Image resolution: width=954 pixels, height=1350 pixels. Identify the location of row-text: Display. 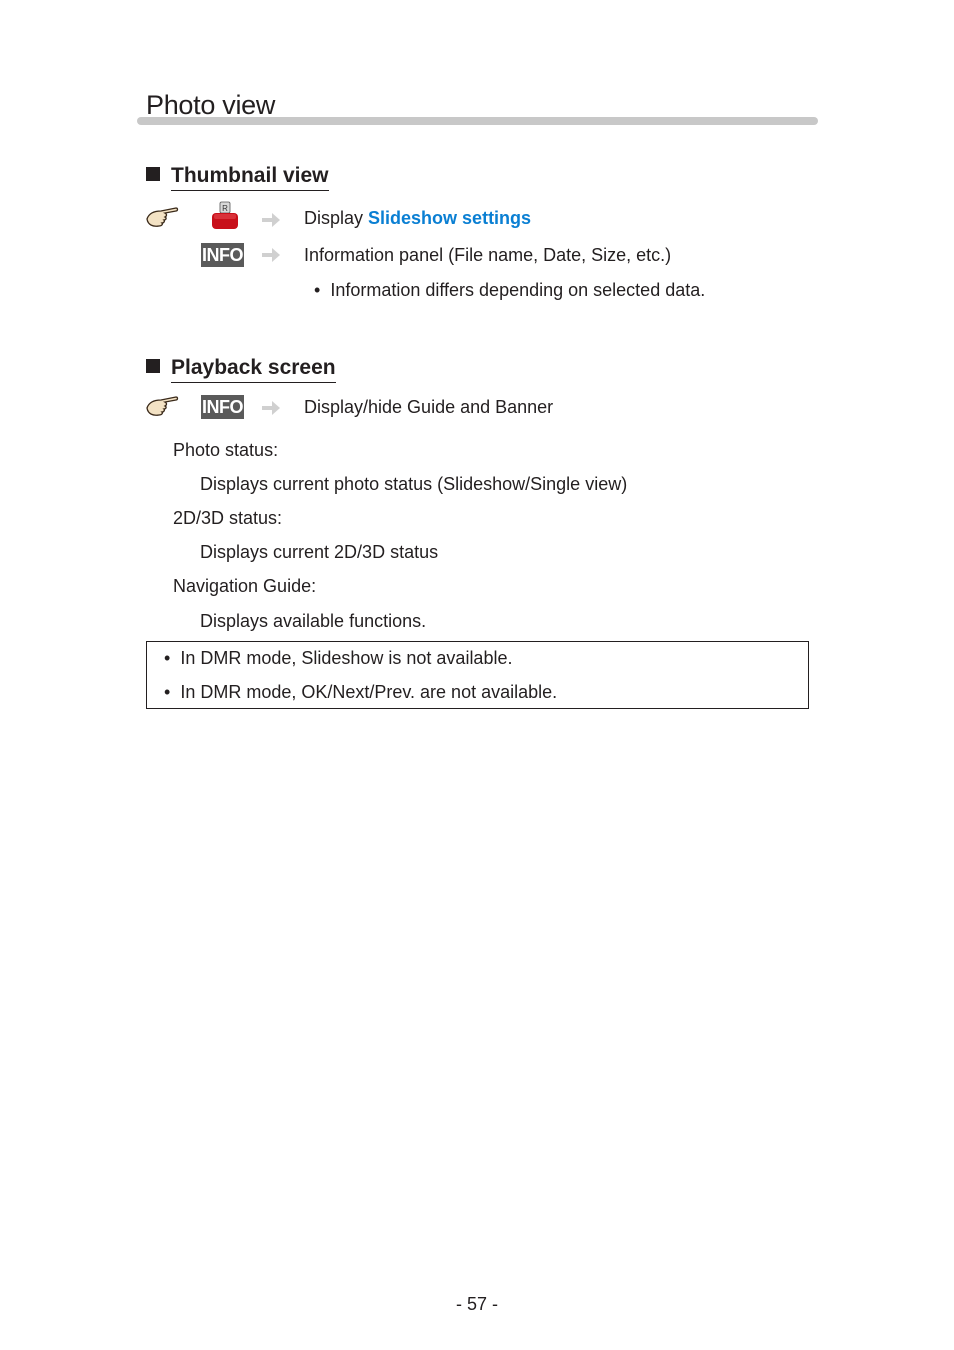
(336, 218).